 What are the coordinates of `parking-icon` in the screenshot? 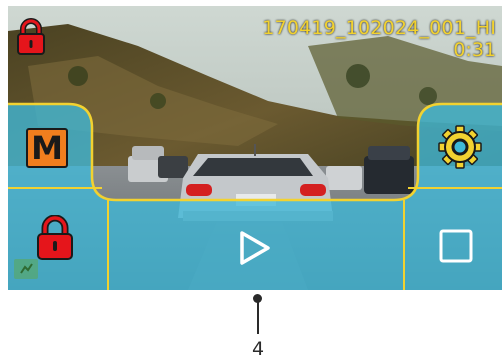 It's located at (26, 269).